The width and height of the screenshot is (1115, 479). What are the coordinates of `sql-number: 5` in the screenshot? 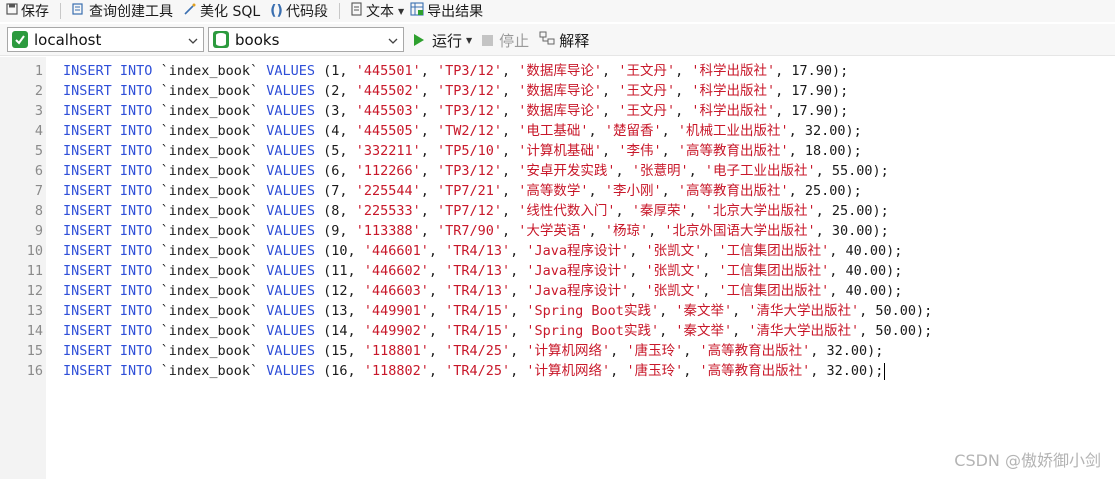 It's located at (335, 151).